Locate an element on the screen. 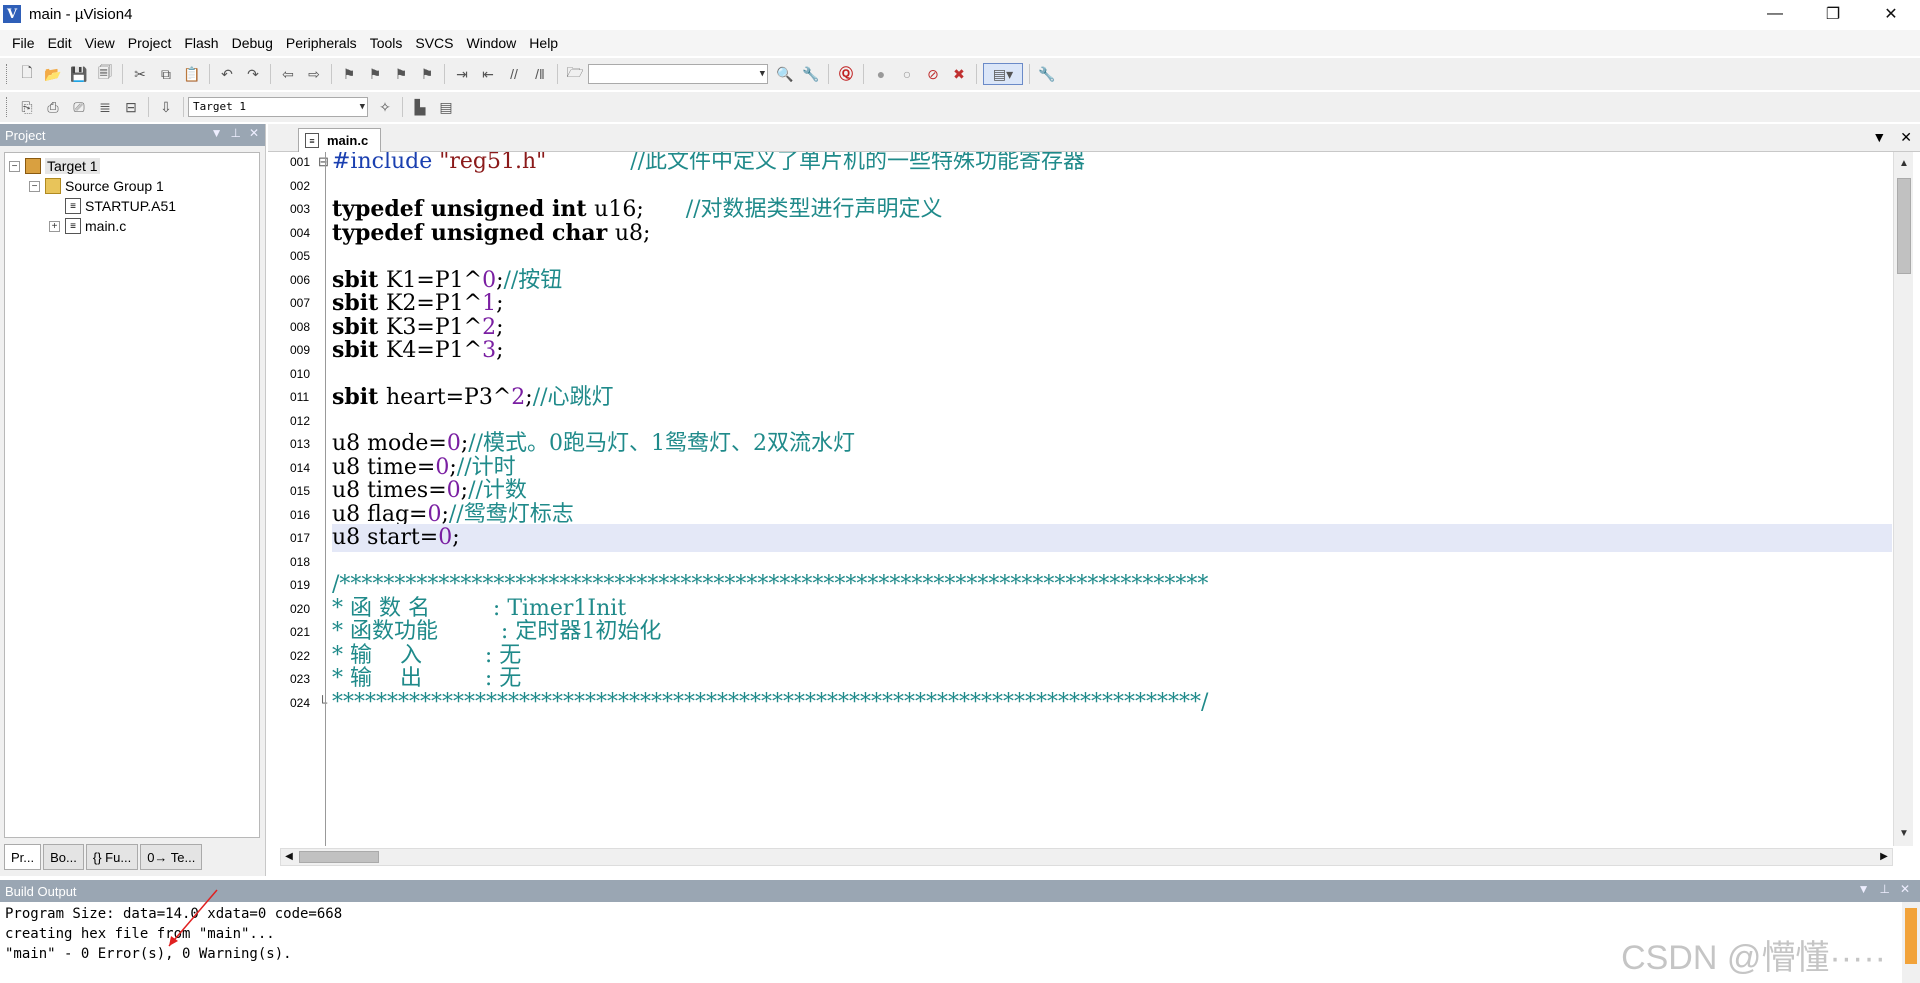 The width and height of the screenshot is (1920, 983). cut-icon: ✂ is located at coordinates (140, 74).